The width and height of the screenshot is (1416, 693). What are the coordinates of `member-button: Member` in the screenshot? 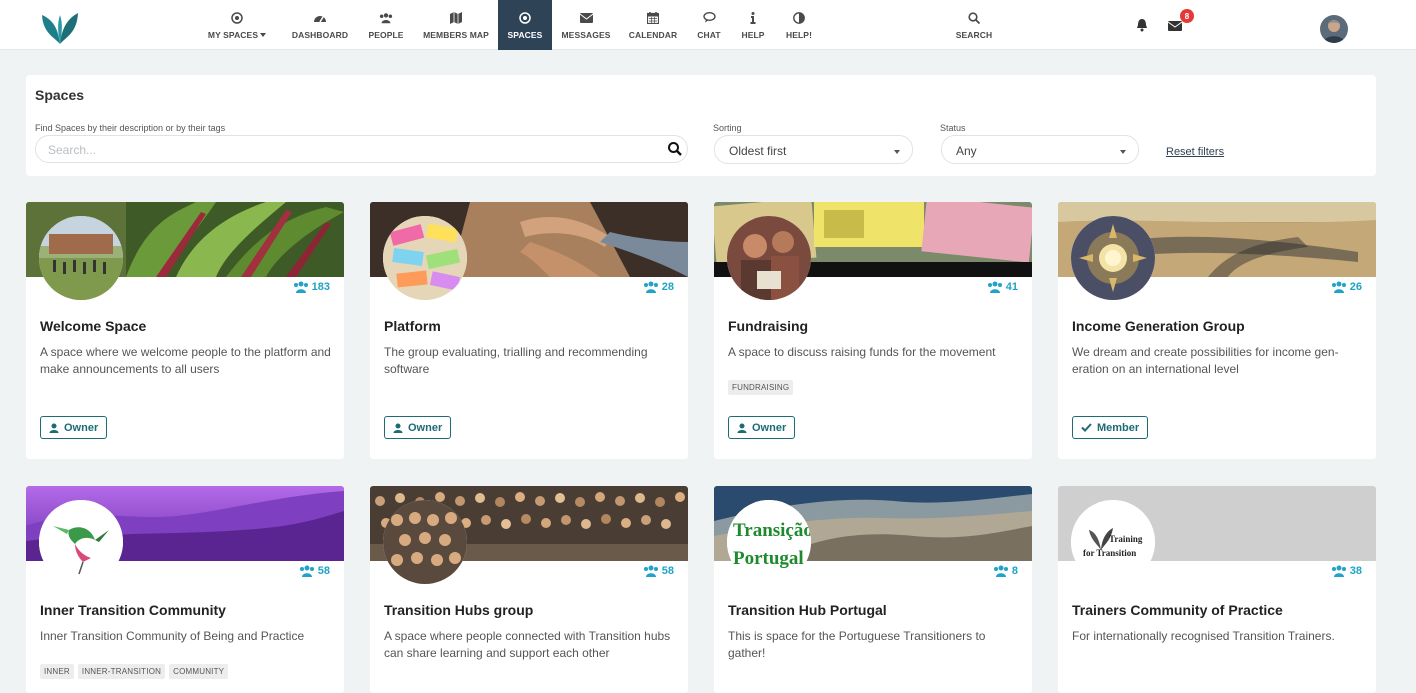 It's located at (1110, 427).